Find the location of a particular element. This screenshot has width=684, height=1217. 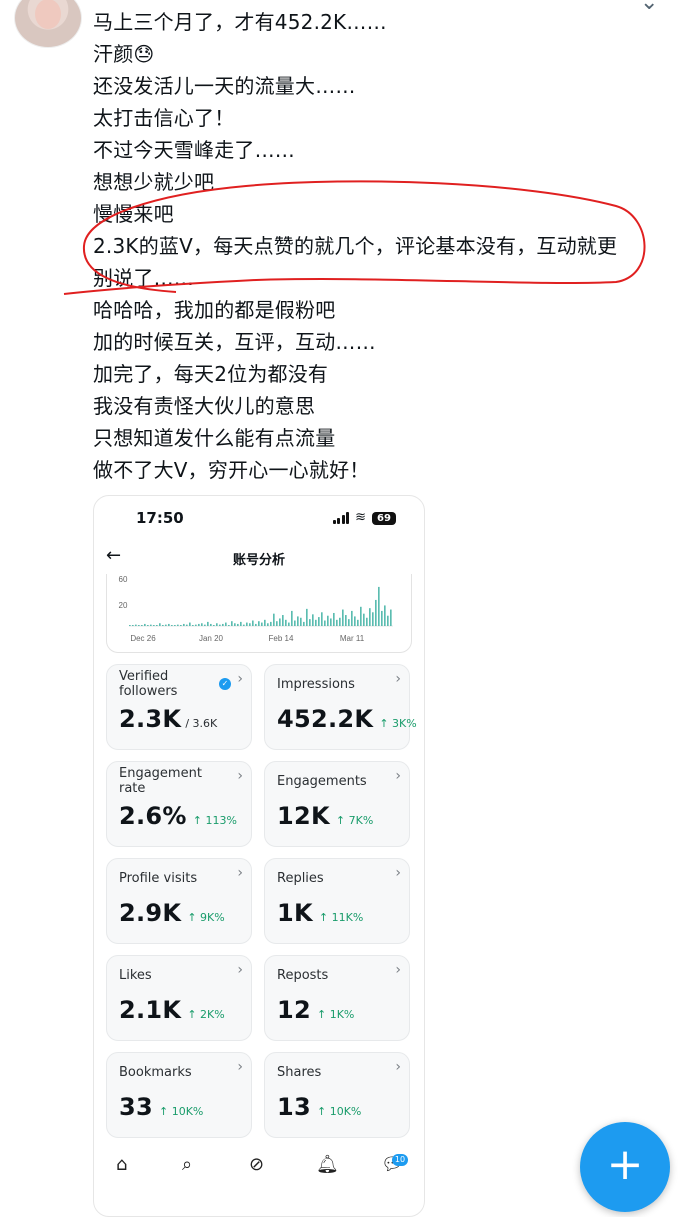

metric-value: 13 is located at coordinates (294, 1107).